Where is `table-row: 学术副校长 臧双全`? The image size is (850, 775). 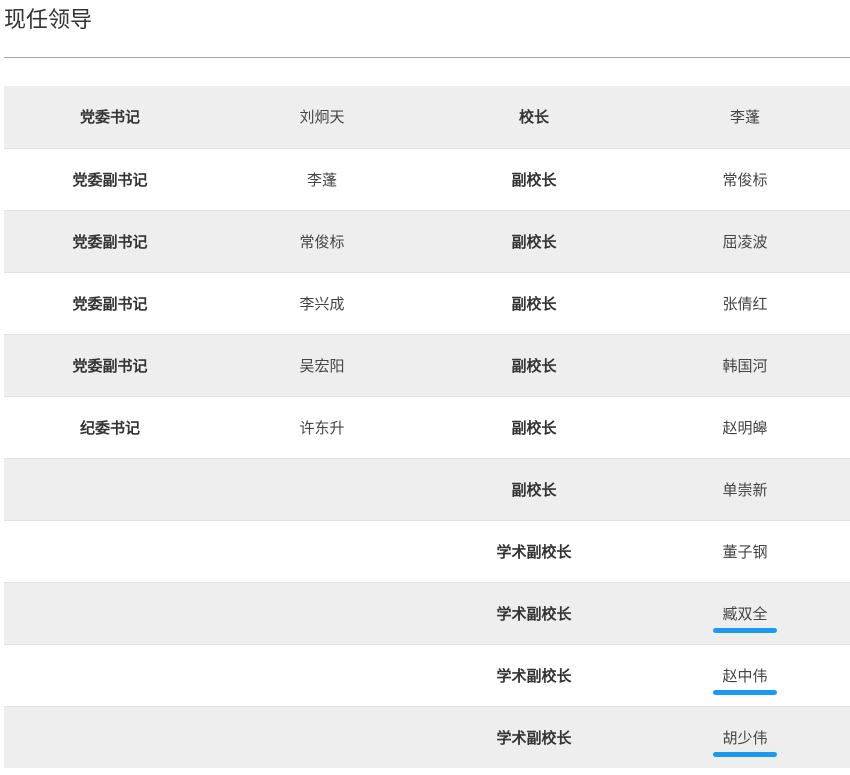
table-row: 学术副校长 臧双全 is located at coordinates (427, 613).